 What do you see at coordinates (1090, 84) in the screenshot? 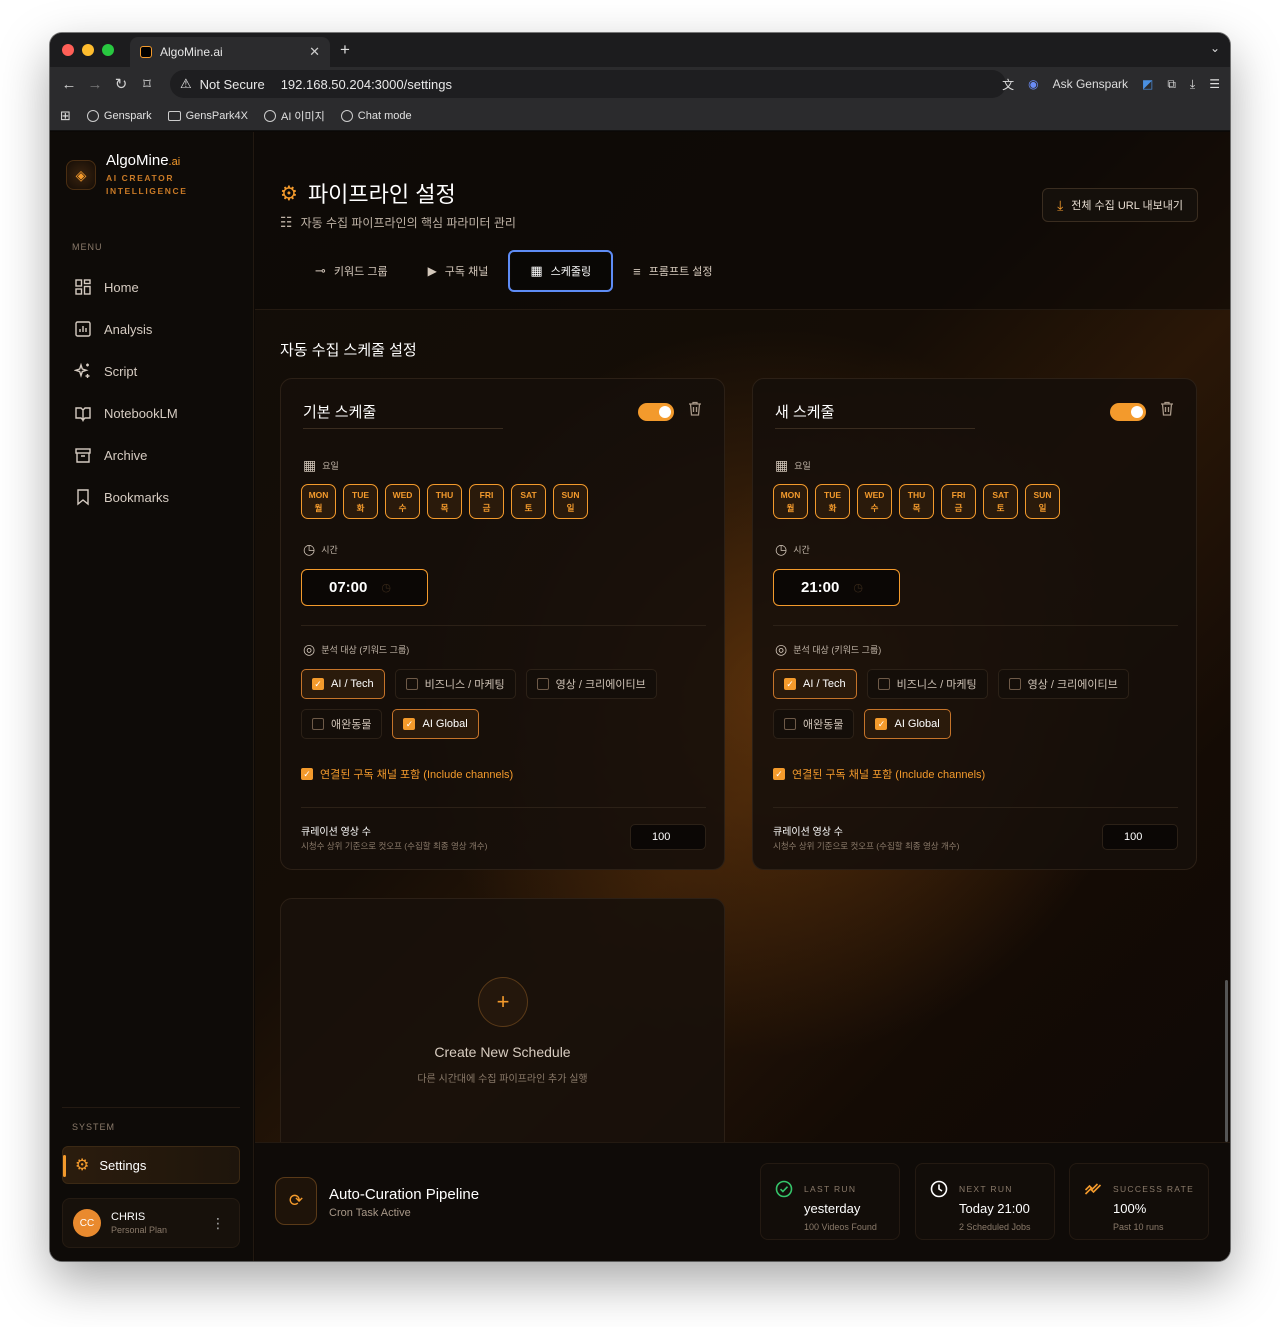
I see `ask-genspark-button: Ask Genspark` at bounding box center [1090, 84].